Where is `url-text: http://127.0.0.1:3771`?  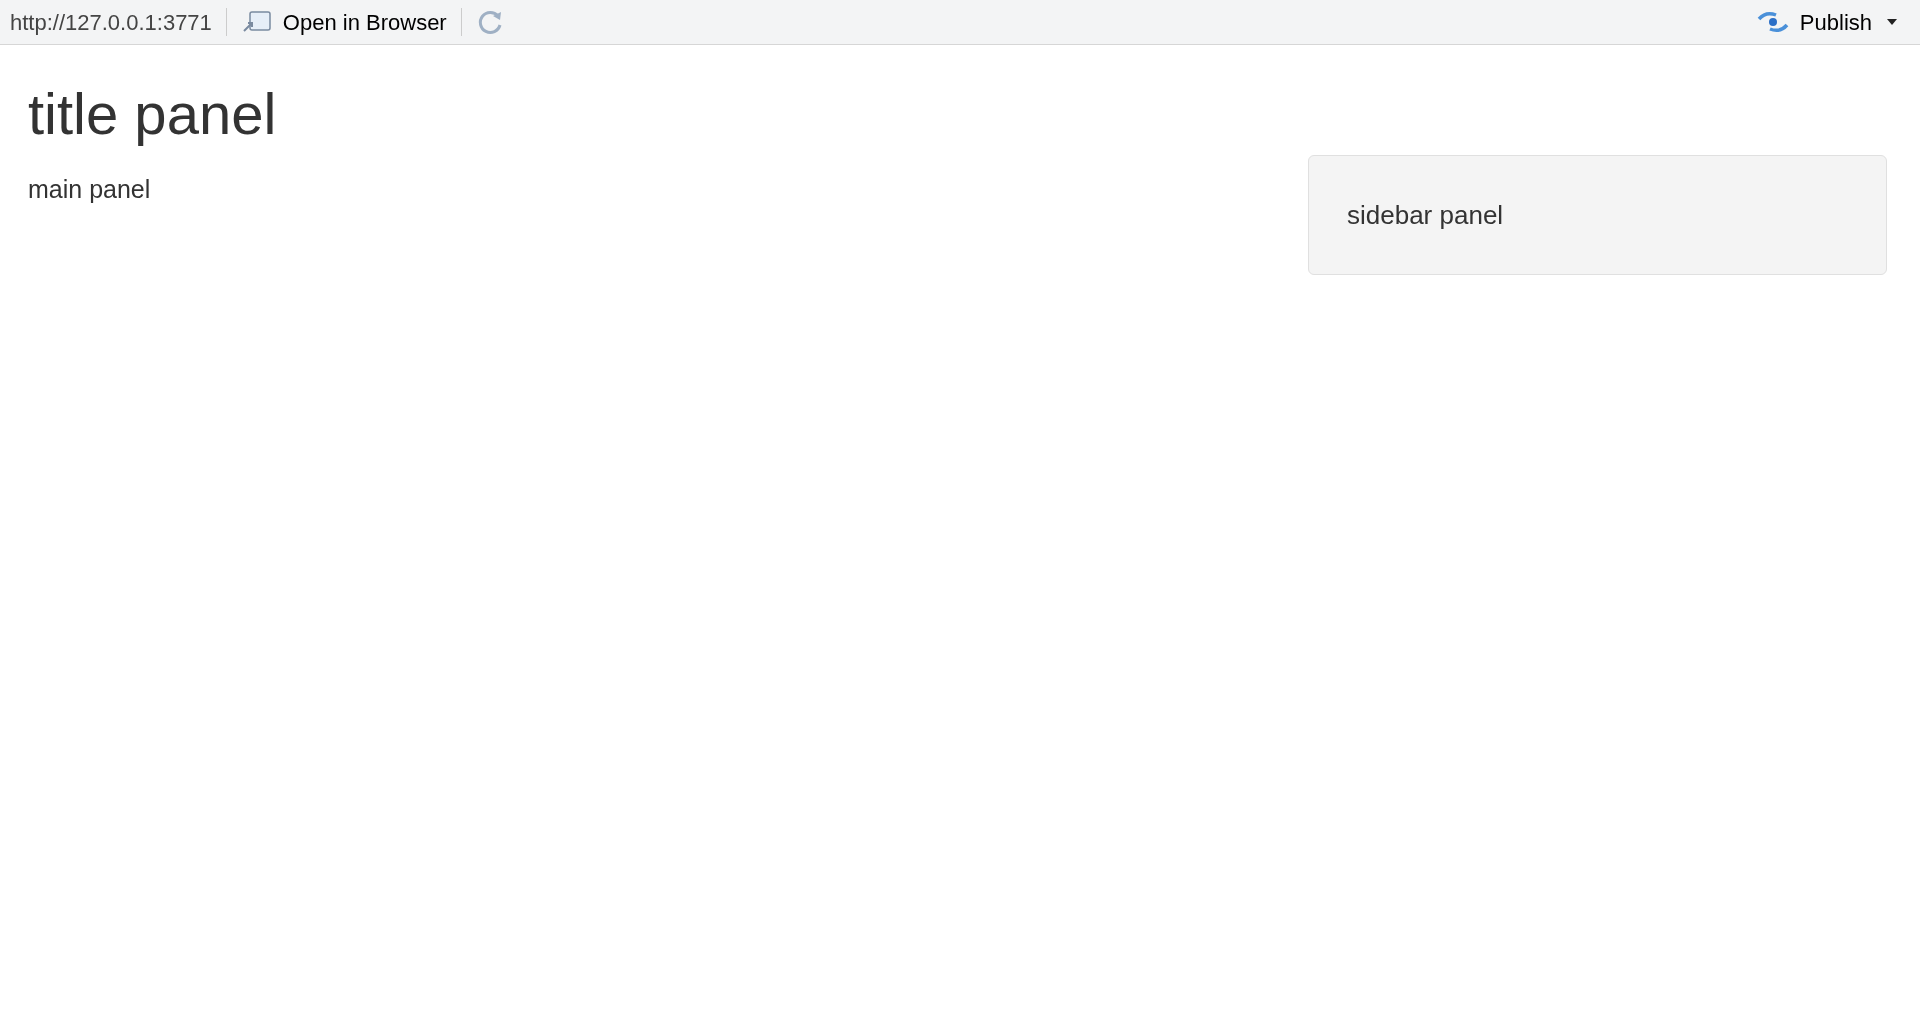 url-text: http://127.0.0.1:3771 is located at coordinates (111, 22).